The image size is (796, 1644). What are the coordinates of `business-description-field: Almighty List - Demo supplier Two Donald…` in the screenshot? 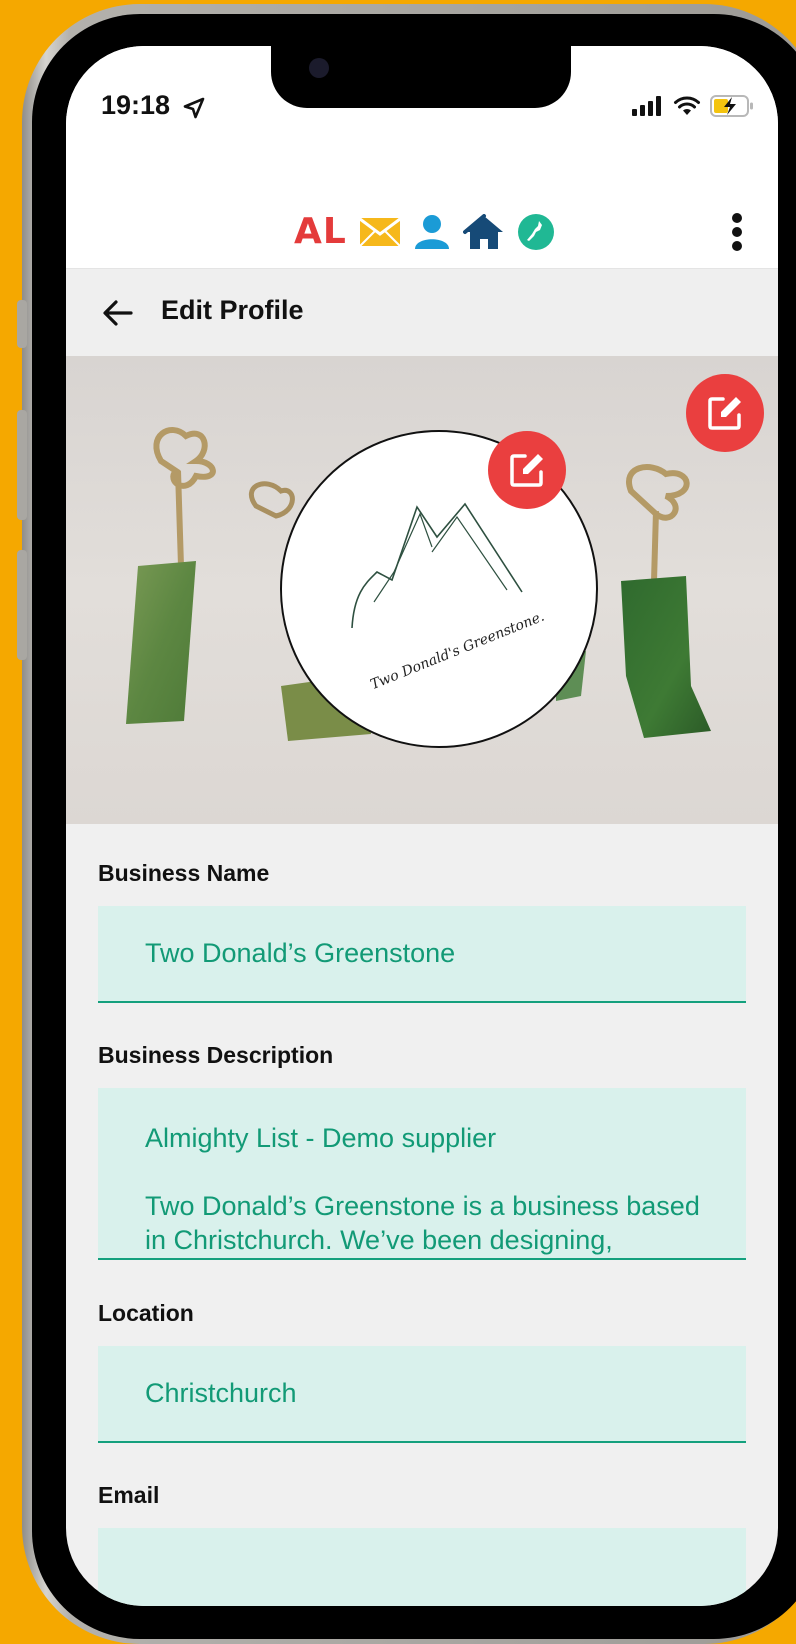 It's located at (422, 1174).